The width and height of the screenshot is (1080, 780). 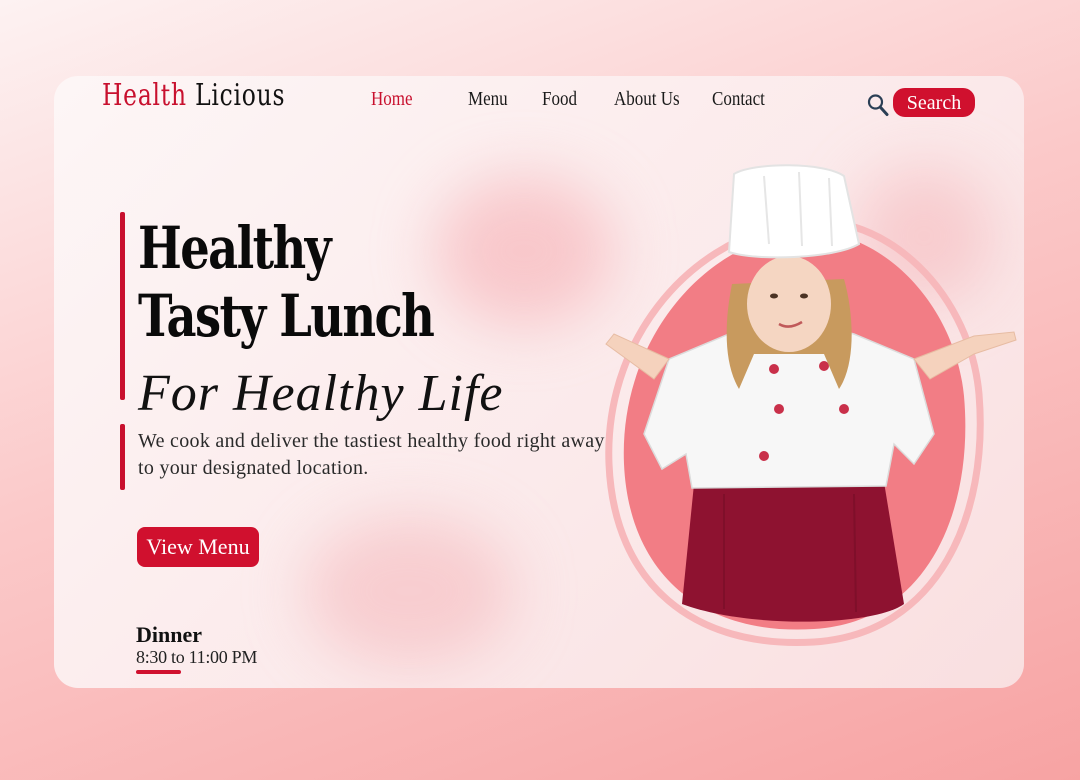 What do you see at coordinates (488, 99) in the screenshot?
I see `nav-menu: Menu` at bounding box center [488, 99].